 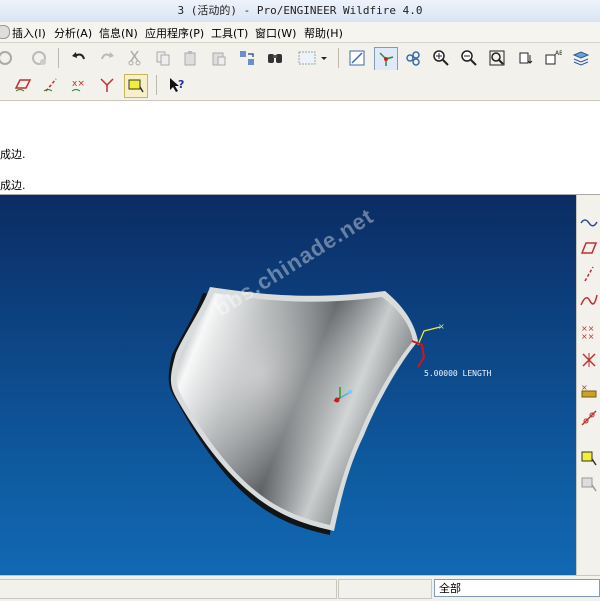 I want to click on datum-point-offset-icon, so click(x=589, y=360).